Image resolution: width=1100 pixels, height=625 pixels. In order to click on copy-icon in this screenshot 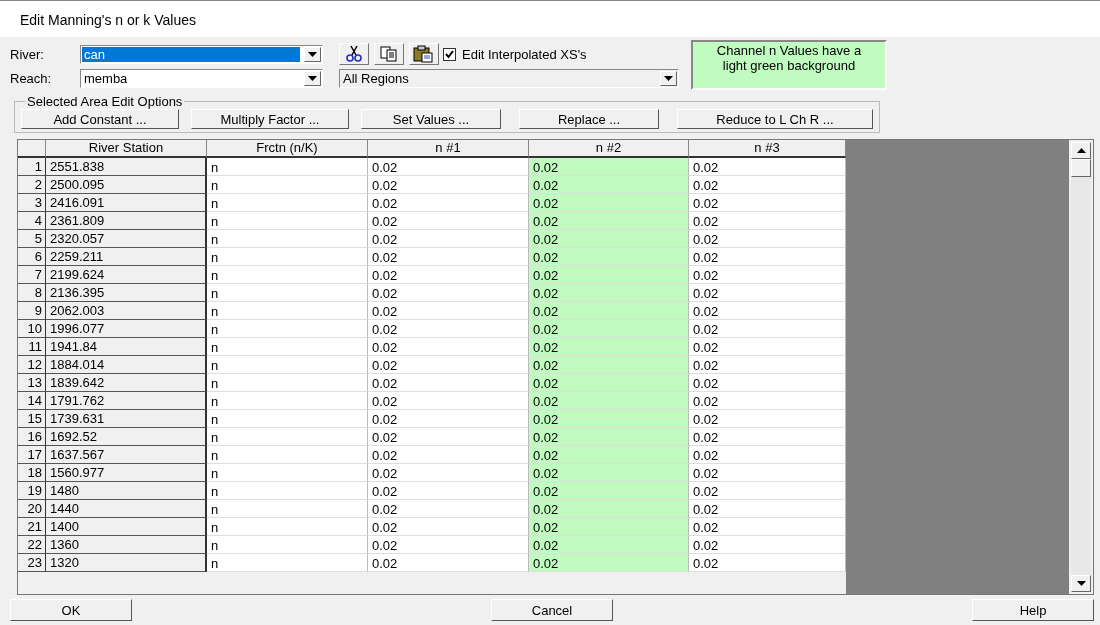, I will do `click(389, 54)`.